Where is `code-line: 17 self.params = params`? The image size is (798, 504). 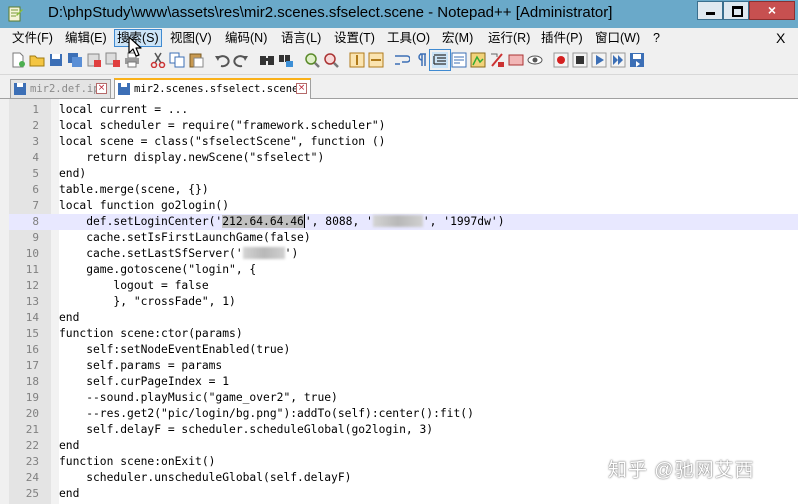 code-line: 17 self.params = params is located at coordinates (403, 366).